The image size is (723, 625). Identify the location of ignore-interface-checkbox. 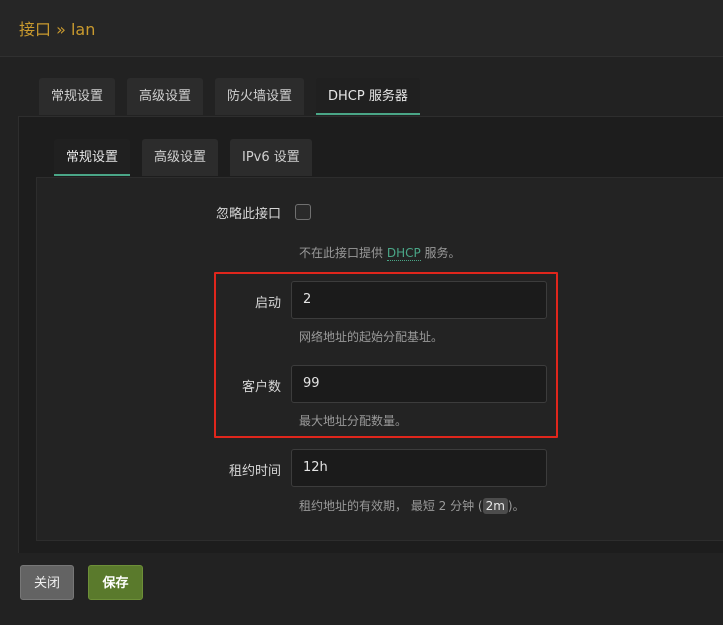
(303, 212).